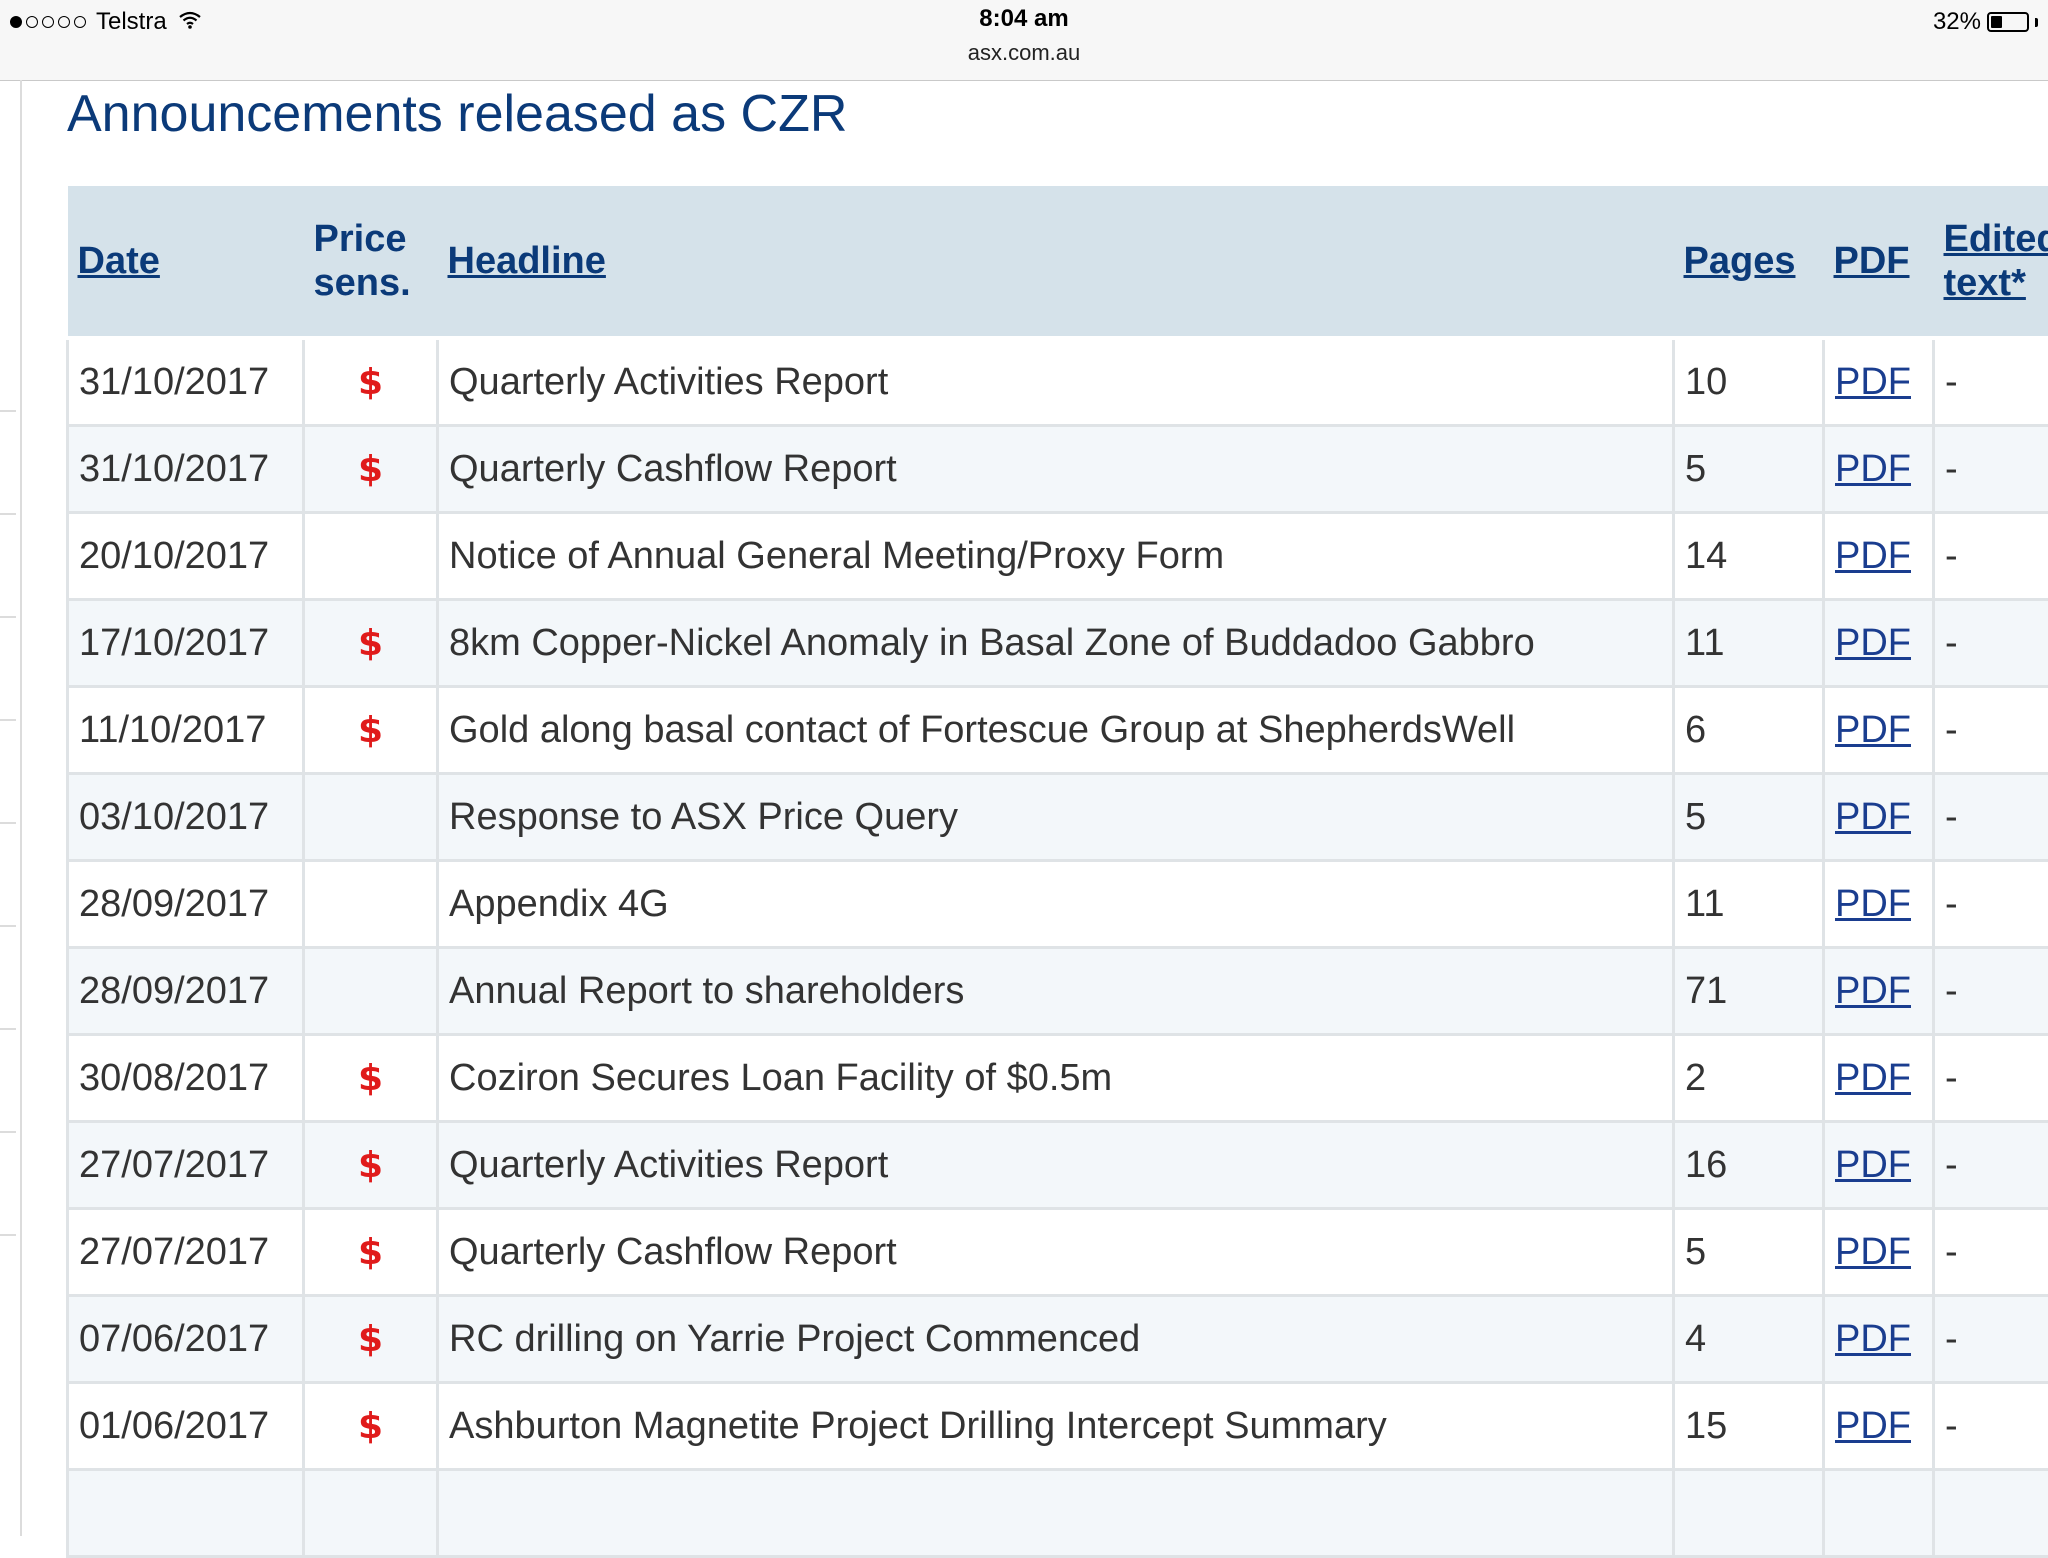 The width and height of the screenshot is (2048, 1558). What do you see at coordinates (1024, 53) in the screenshot?
I see `address-bar-url: asx.com.au` at bounding box center [1024, 53].